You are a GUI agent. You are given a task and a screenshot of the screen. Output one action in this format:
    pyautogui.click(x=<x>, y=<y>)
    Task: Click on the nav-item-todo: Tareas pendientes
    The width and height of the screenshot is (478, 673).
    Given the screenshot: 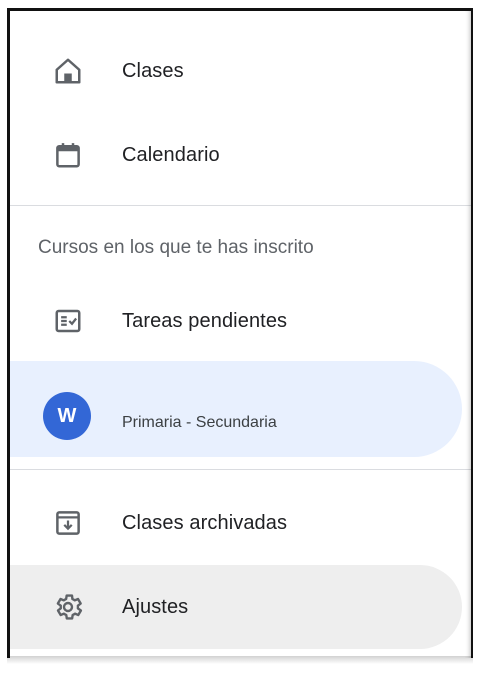 What is the action you would take?
    pyautogui.click(x=236, y=321)
    